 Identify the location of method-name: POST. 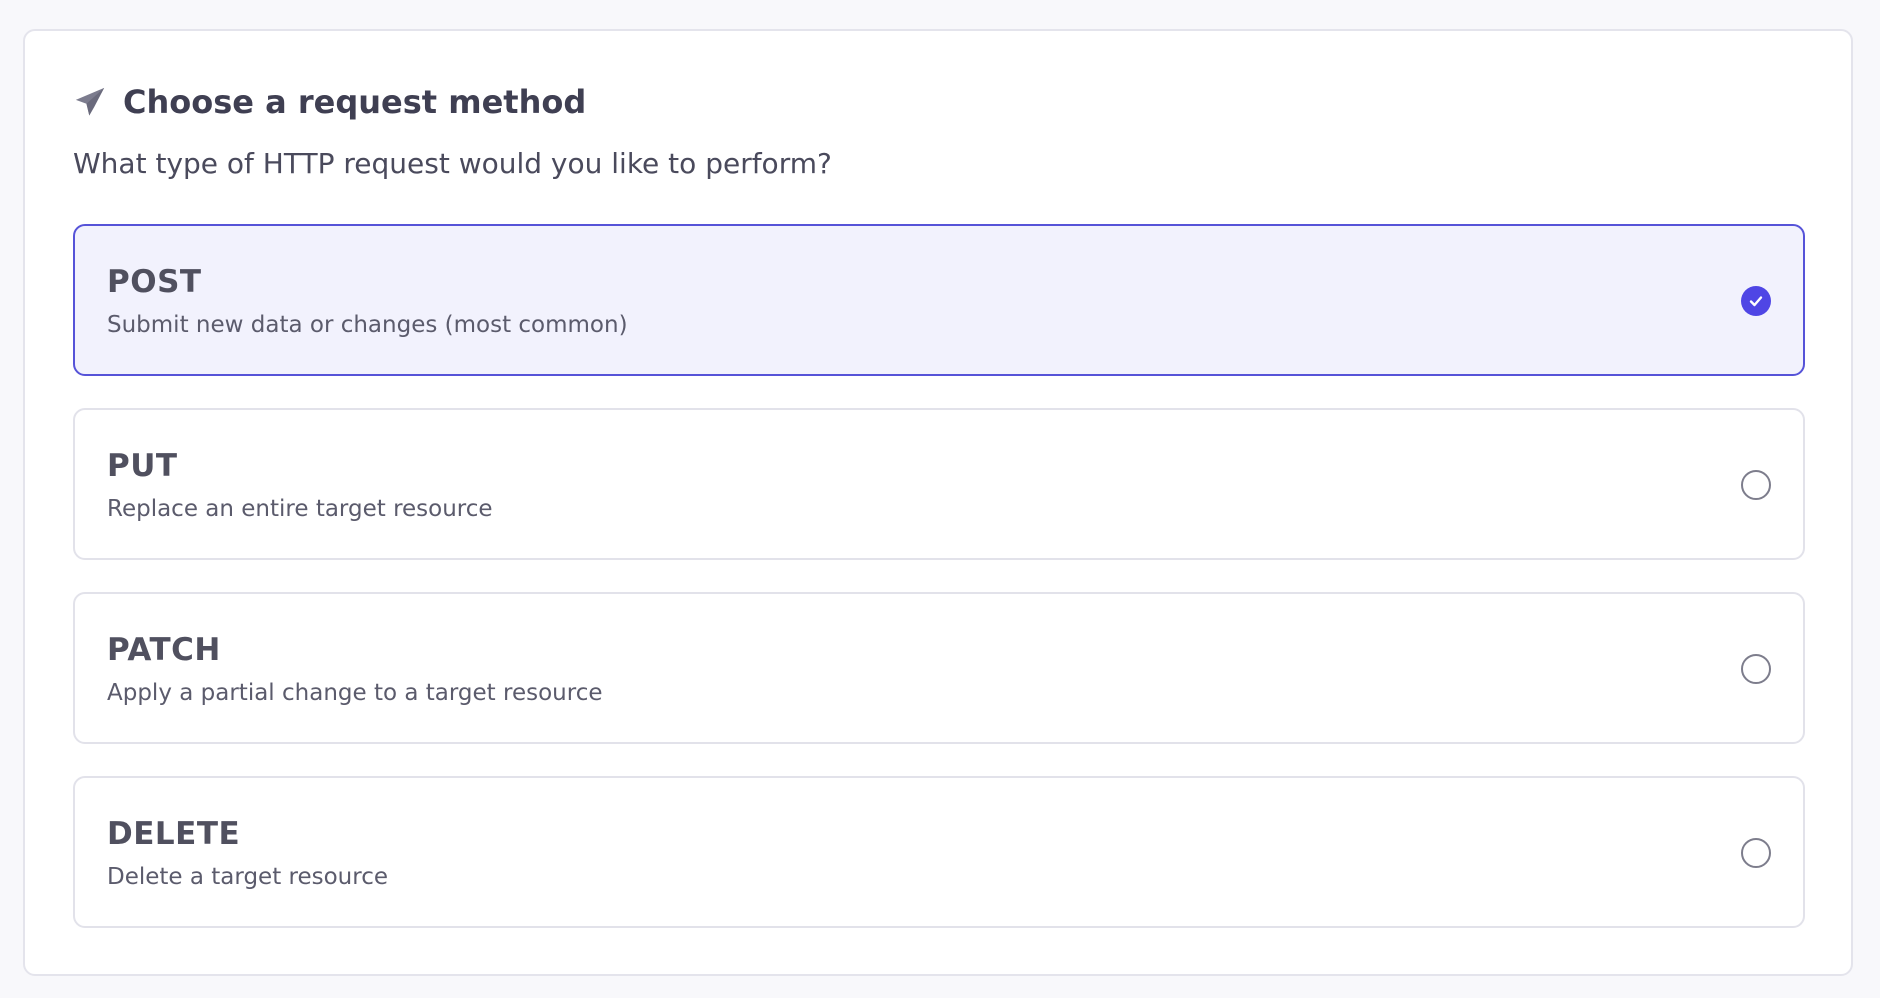
(154, 282).